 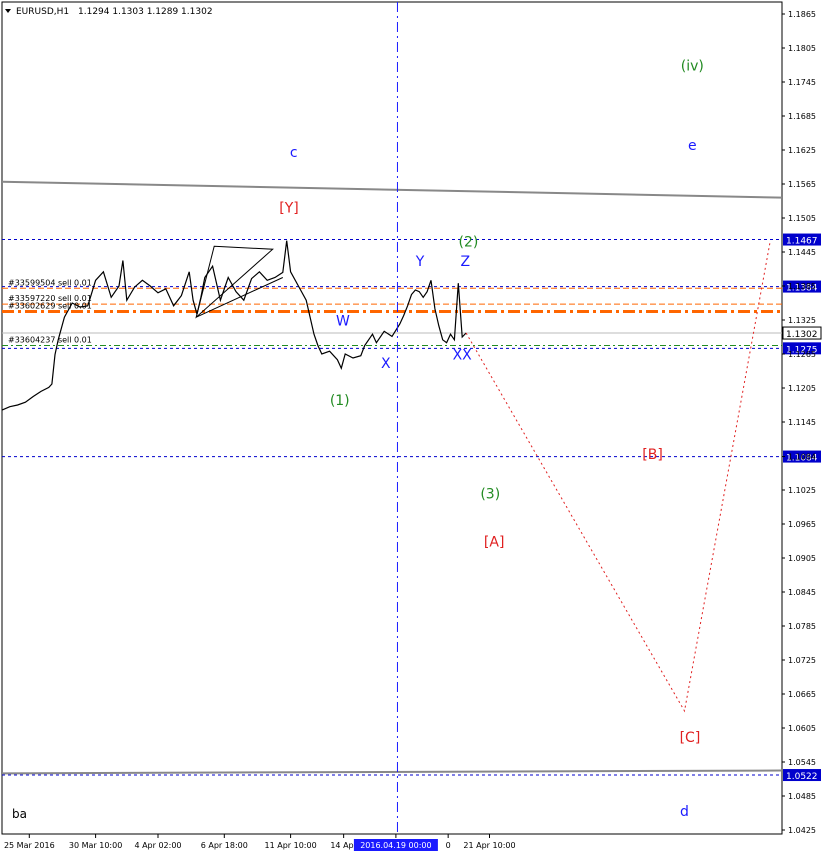 What do you see at coordinates (420, 262) in the screenshot?
I see `wave-label: Y` at bounding box center [420, 262].